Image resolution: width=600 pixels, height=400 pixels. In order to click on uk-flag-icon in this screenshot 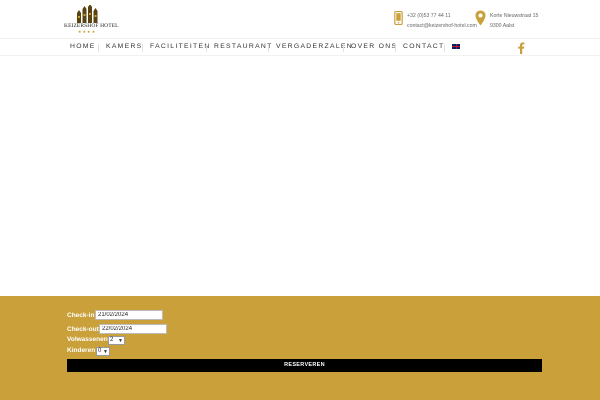, I will do `click(456, 46)`.